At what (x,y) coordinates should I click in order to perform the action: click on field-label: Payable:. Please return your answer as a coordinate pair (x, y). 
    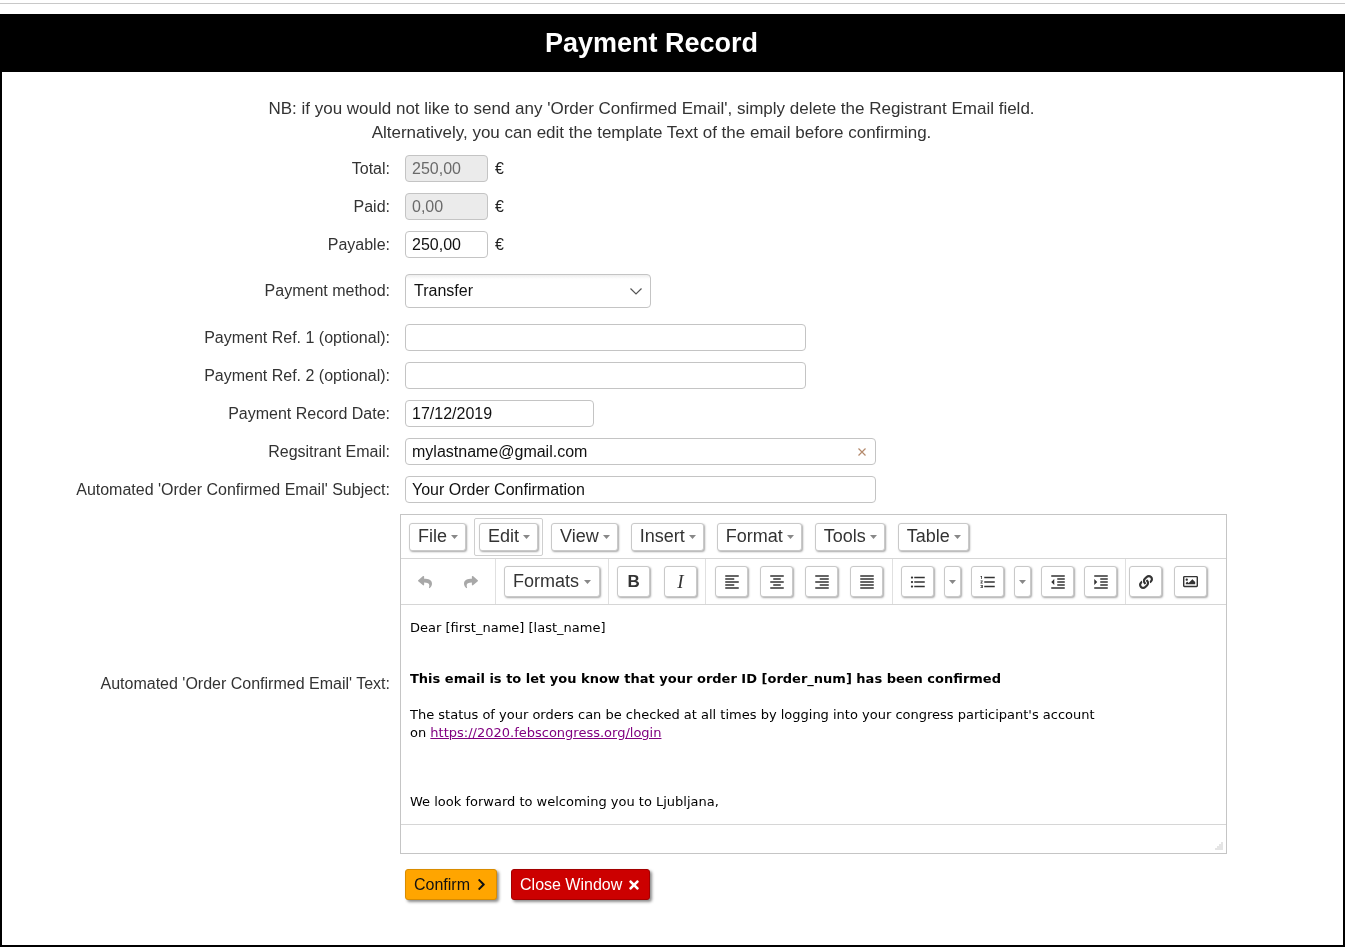
    Looking at the image, I should click on (358, 244).